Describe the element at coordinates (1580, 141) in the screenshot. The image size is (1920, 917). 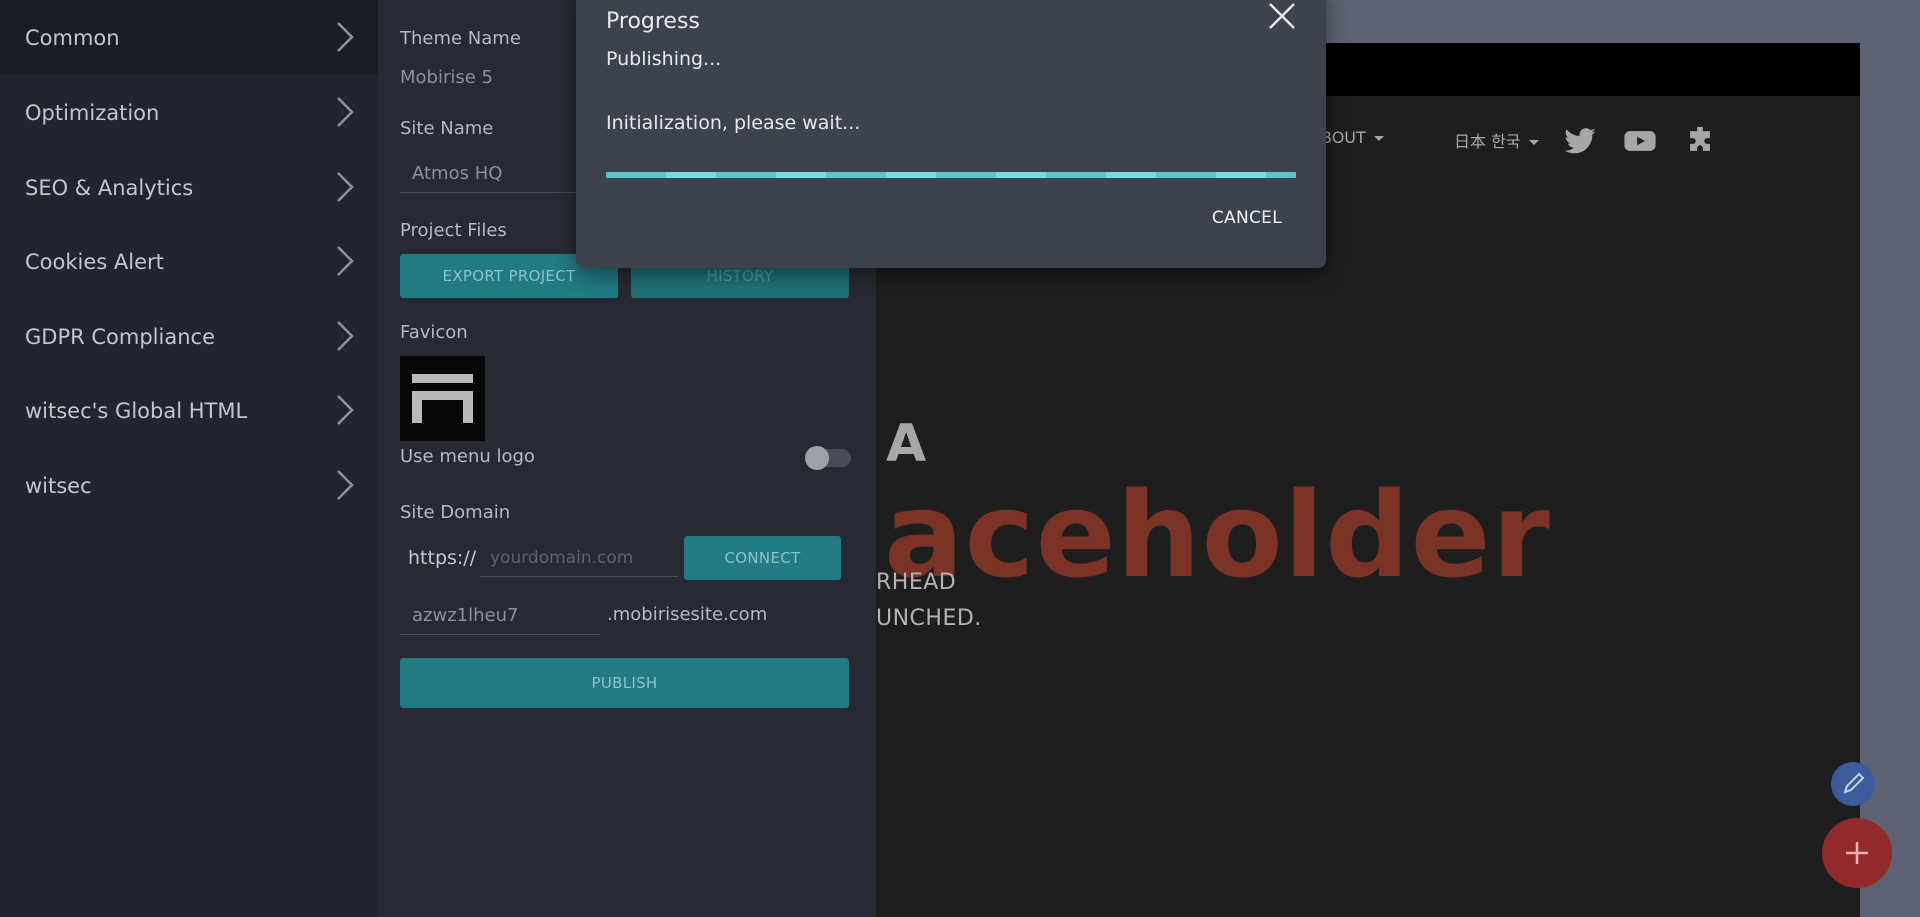
I see `twitter-icon` at that location.